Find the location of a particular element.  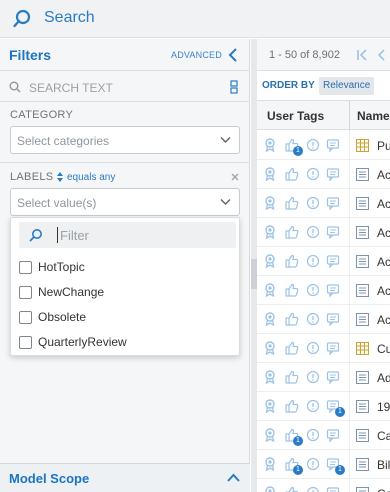

search-label: Search is located at coordinates (69, 18).